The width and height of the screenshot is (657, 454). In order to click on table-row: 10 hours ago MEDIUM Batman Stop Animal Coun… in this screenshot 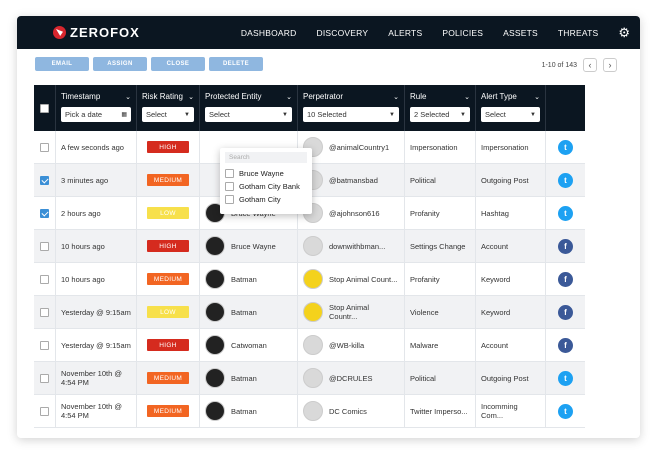, I will do `click(309, 279)`.